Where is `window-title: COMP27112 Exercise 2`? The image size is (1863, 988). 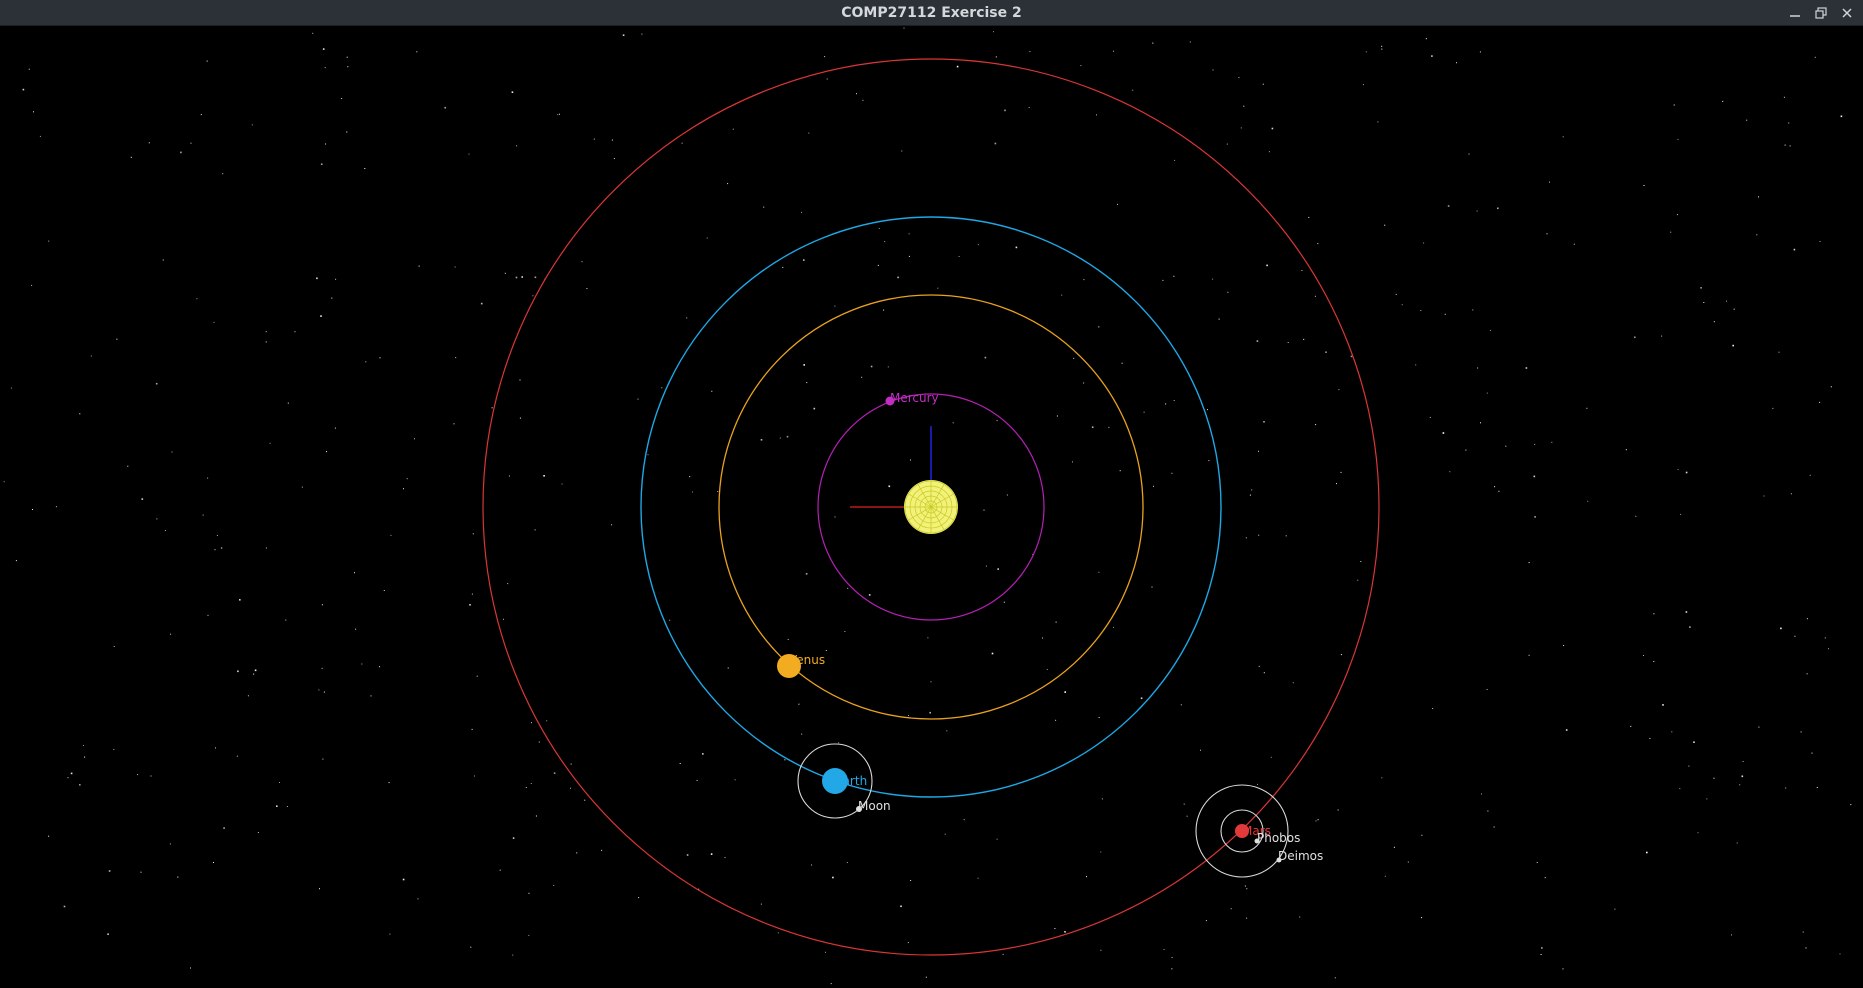 window-title: COMP27112 Exercise 2 is located at coordinates (931, 13).